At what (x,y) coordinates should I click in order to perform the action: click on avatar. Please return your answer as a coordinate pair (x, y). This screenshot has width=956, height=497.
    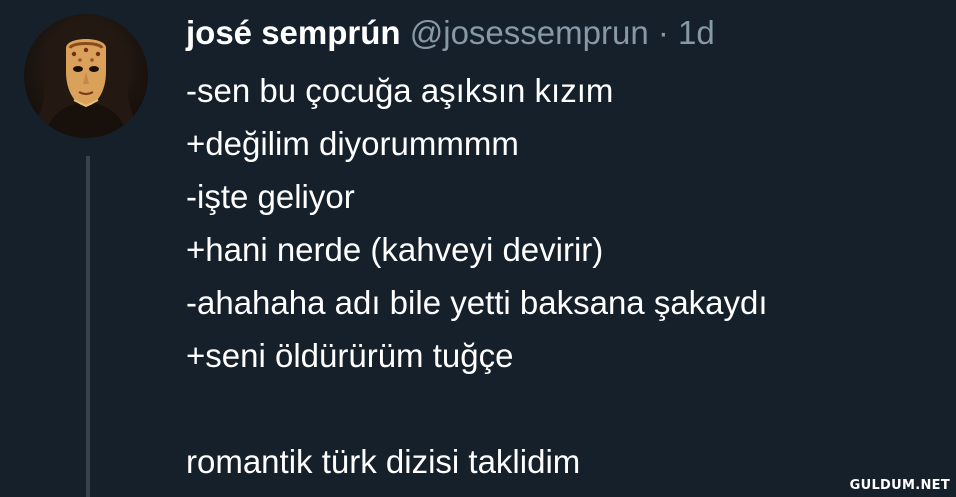
    Looking at the image, I should click on (86, 76).